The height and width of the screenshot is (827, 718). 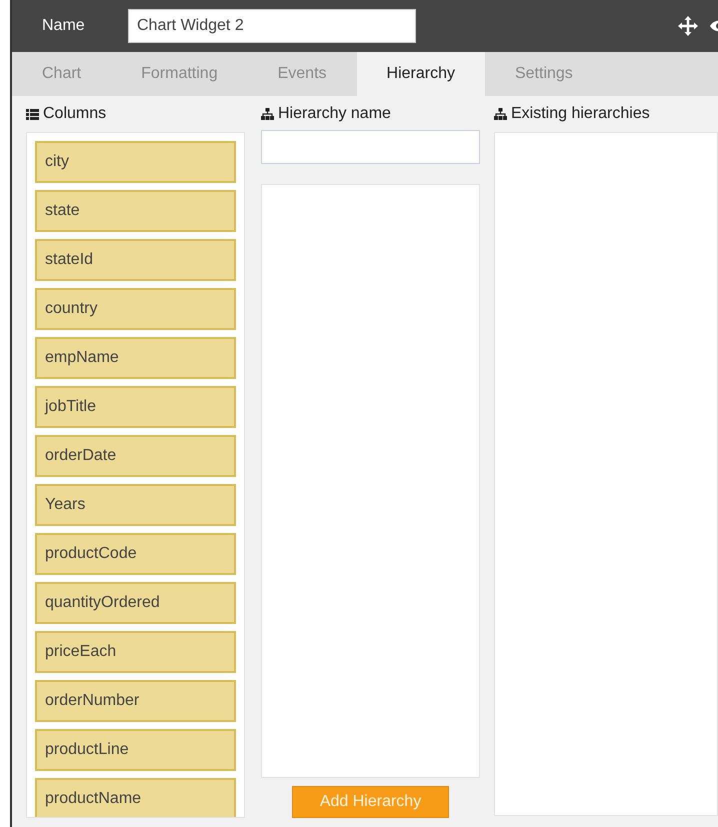 I want to click on column-item: productCode, so click(x=135, y=554).